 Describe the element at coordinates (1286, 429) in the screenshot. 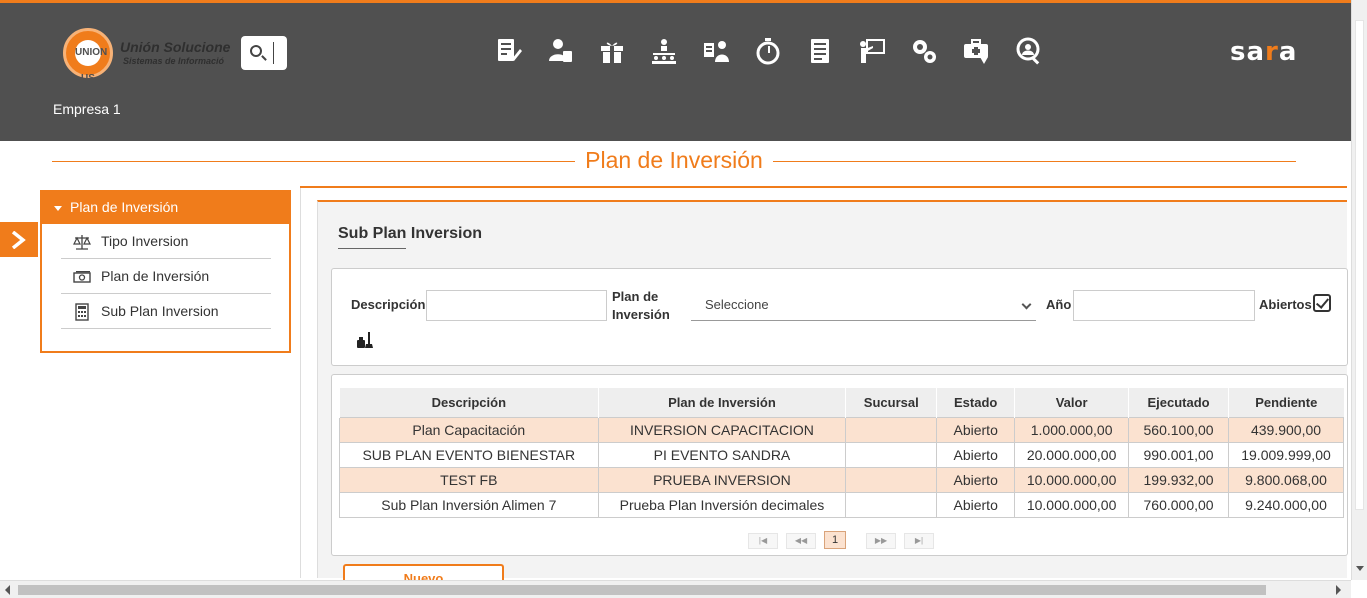

I see `table-cell: 439.900,00` at that location.